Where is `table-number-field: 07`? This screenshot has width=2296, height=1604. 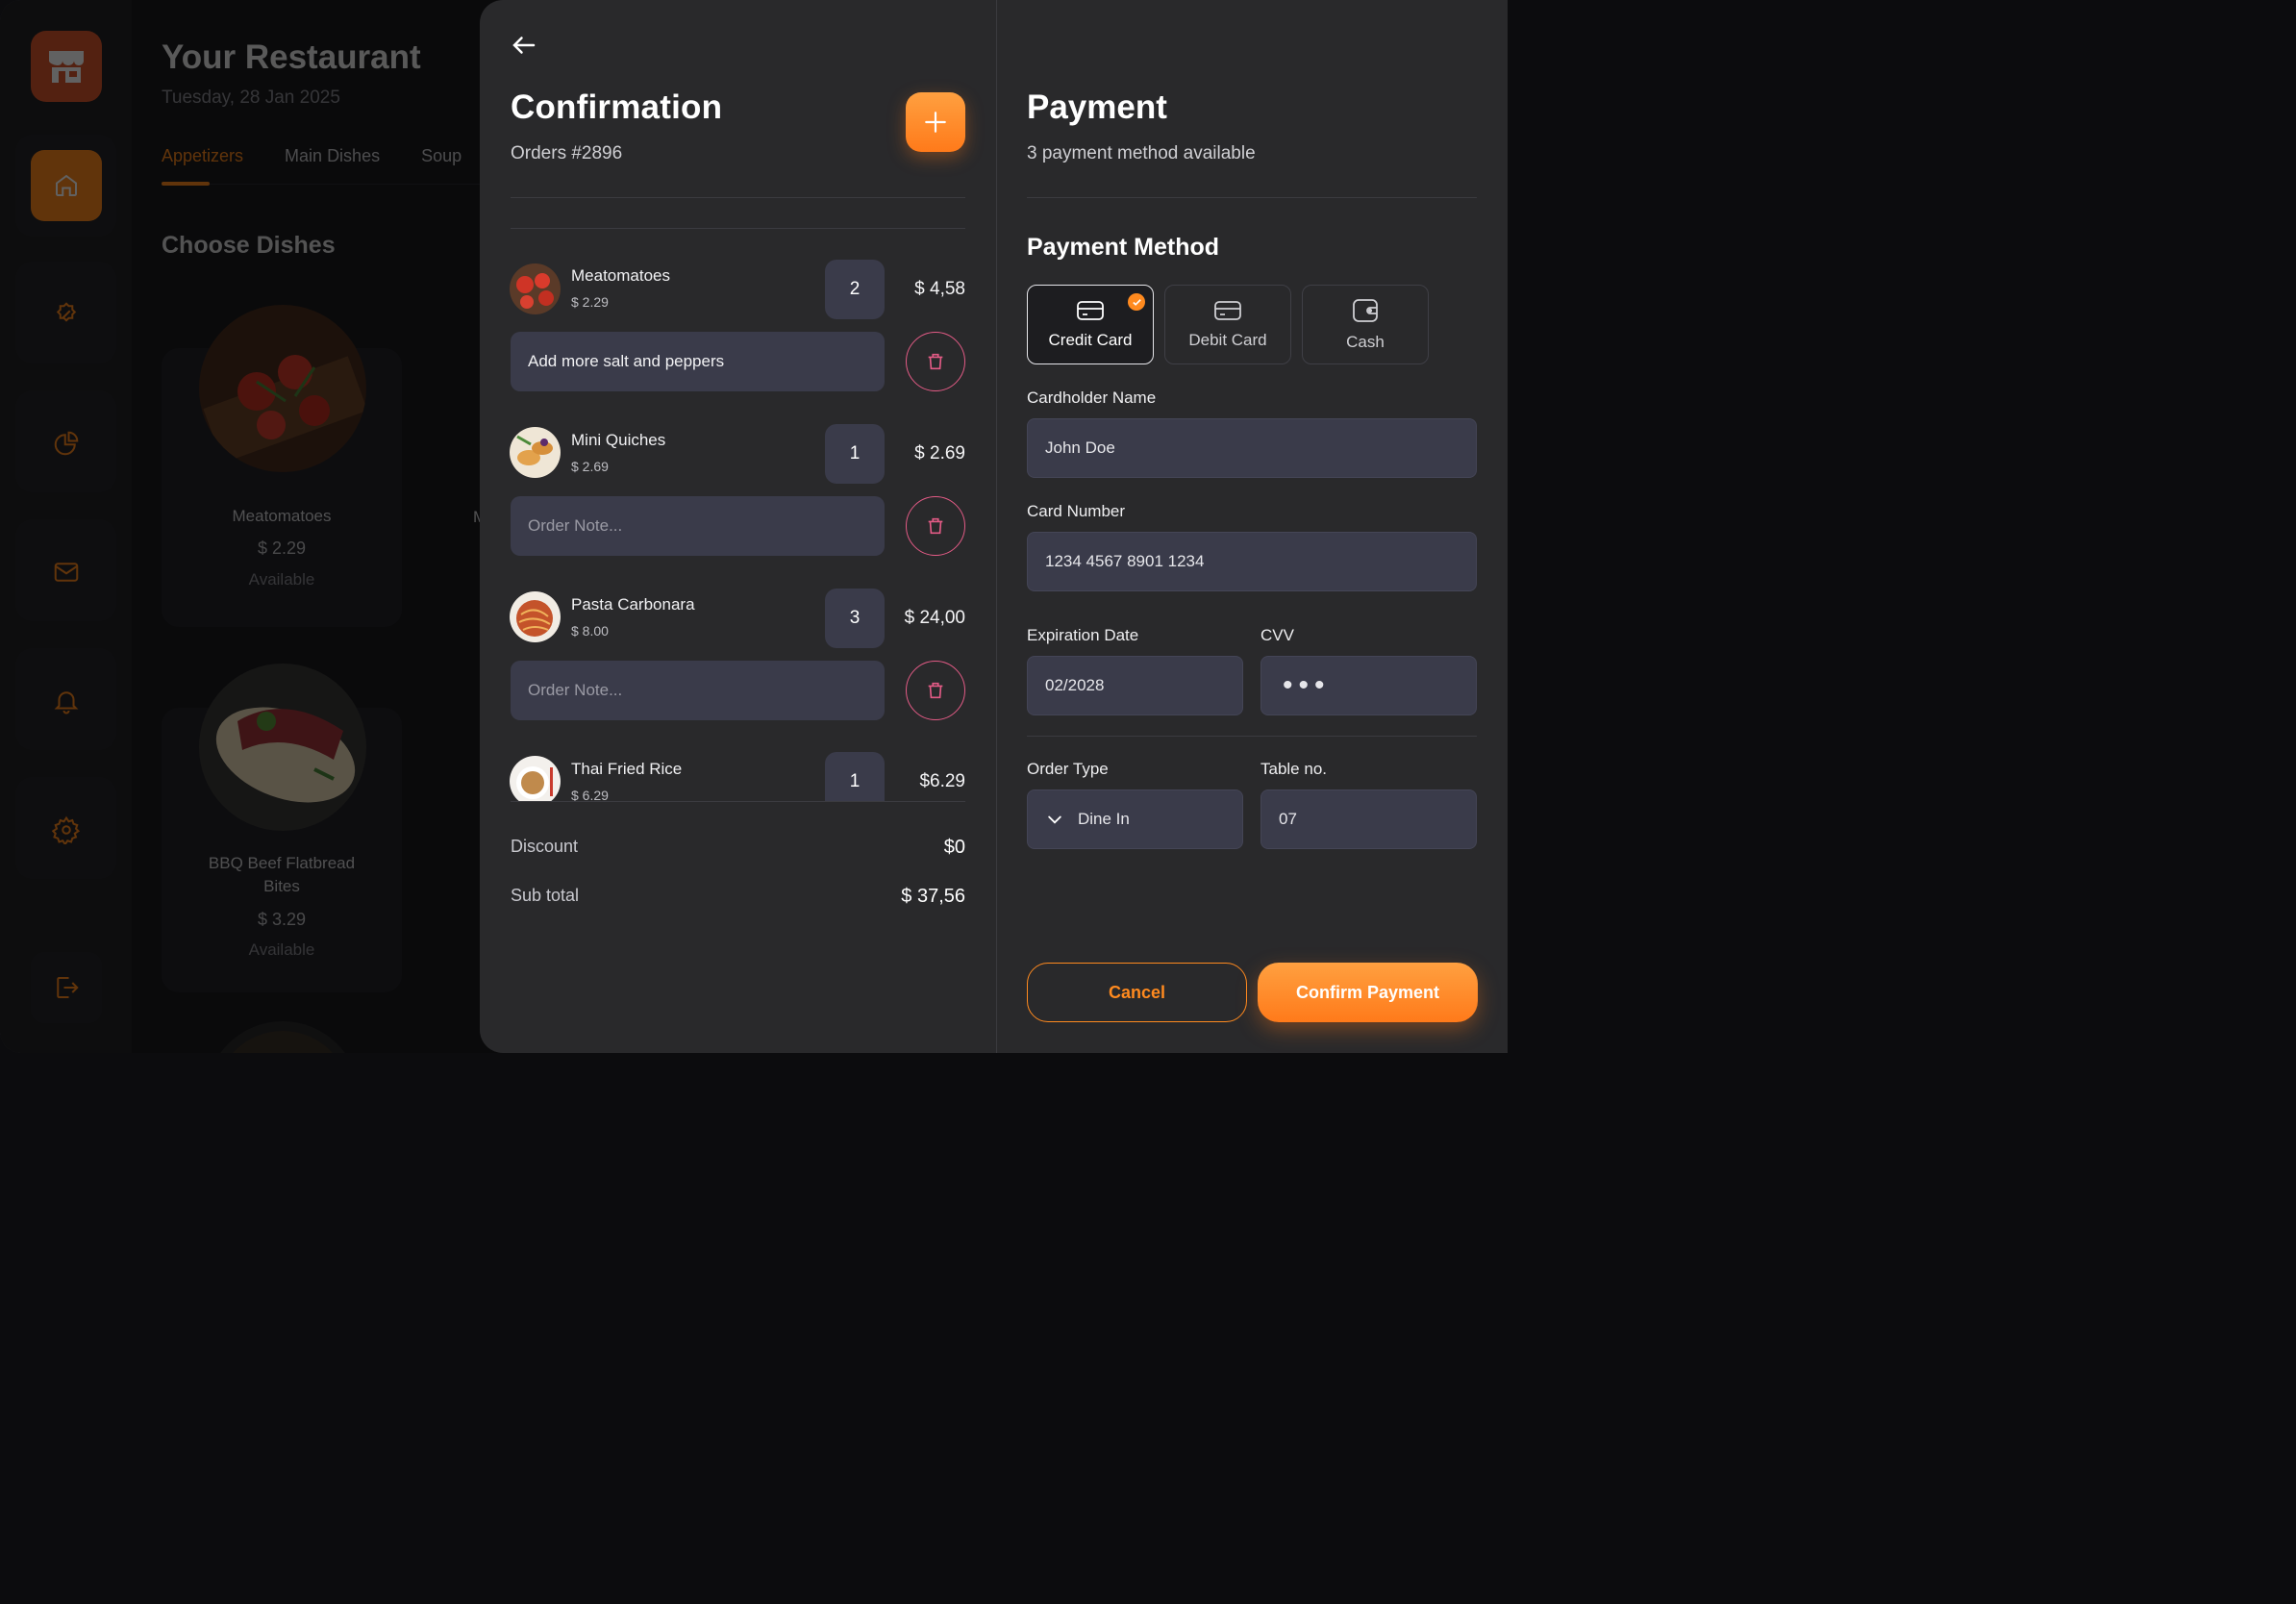
table-number-field: 07 is located at coordinates (1368, 819).